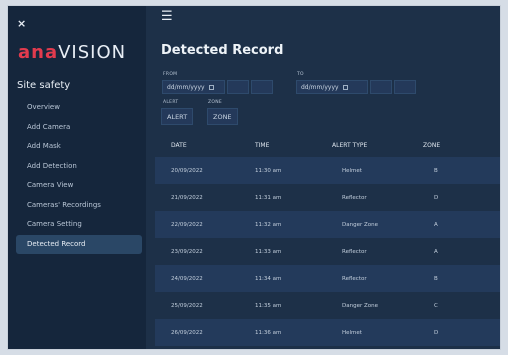 Image resolution: width=508 pixels, height=355 pixels. What do you see at coordinates (79, 206) in the screenshot?
I see `sidebar-item-cameras-recordings: Cameras' Recordings` at bounding box center [79, 206].